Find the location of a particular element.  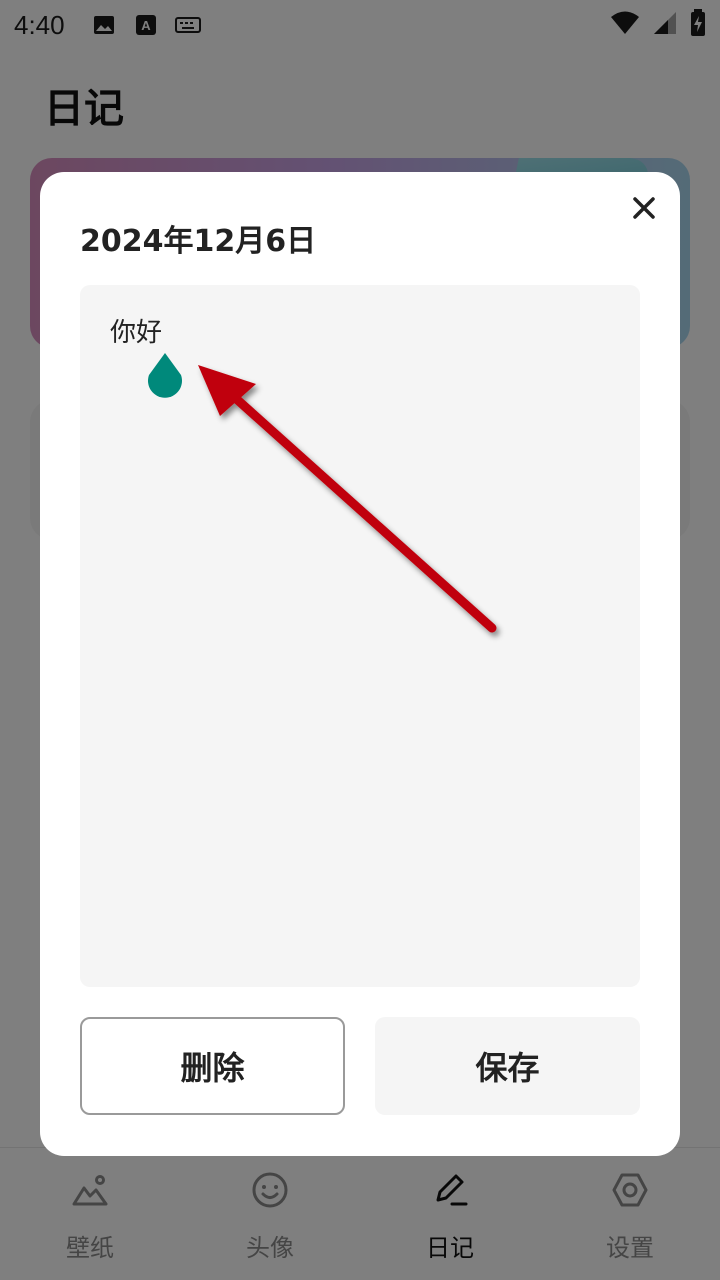

close-button is located at coordinates (644, 208).